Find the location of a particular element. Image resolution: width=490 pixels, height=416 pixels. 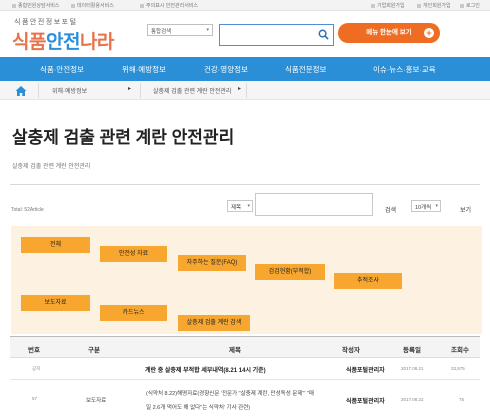

category-egg-search: 살충제 검출 계란 검색 is located at coordinates (214, 323).